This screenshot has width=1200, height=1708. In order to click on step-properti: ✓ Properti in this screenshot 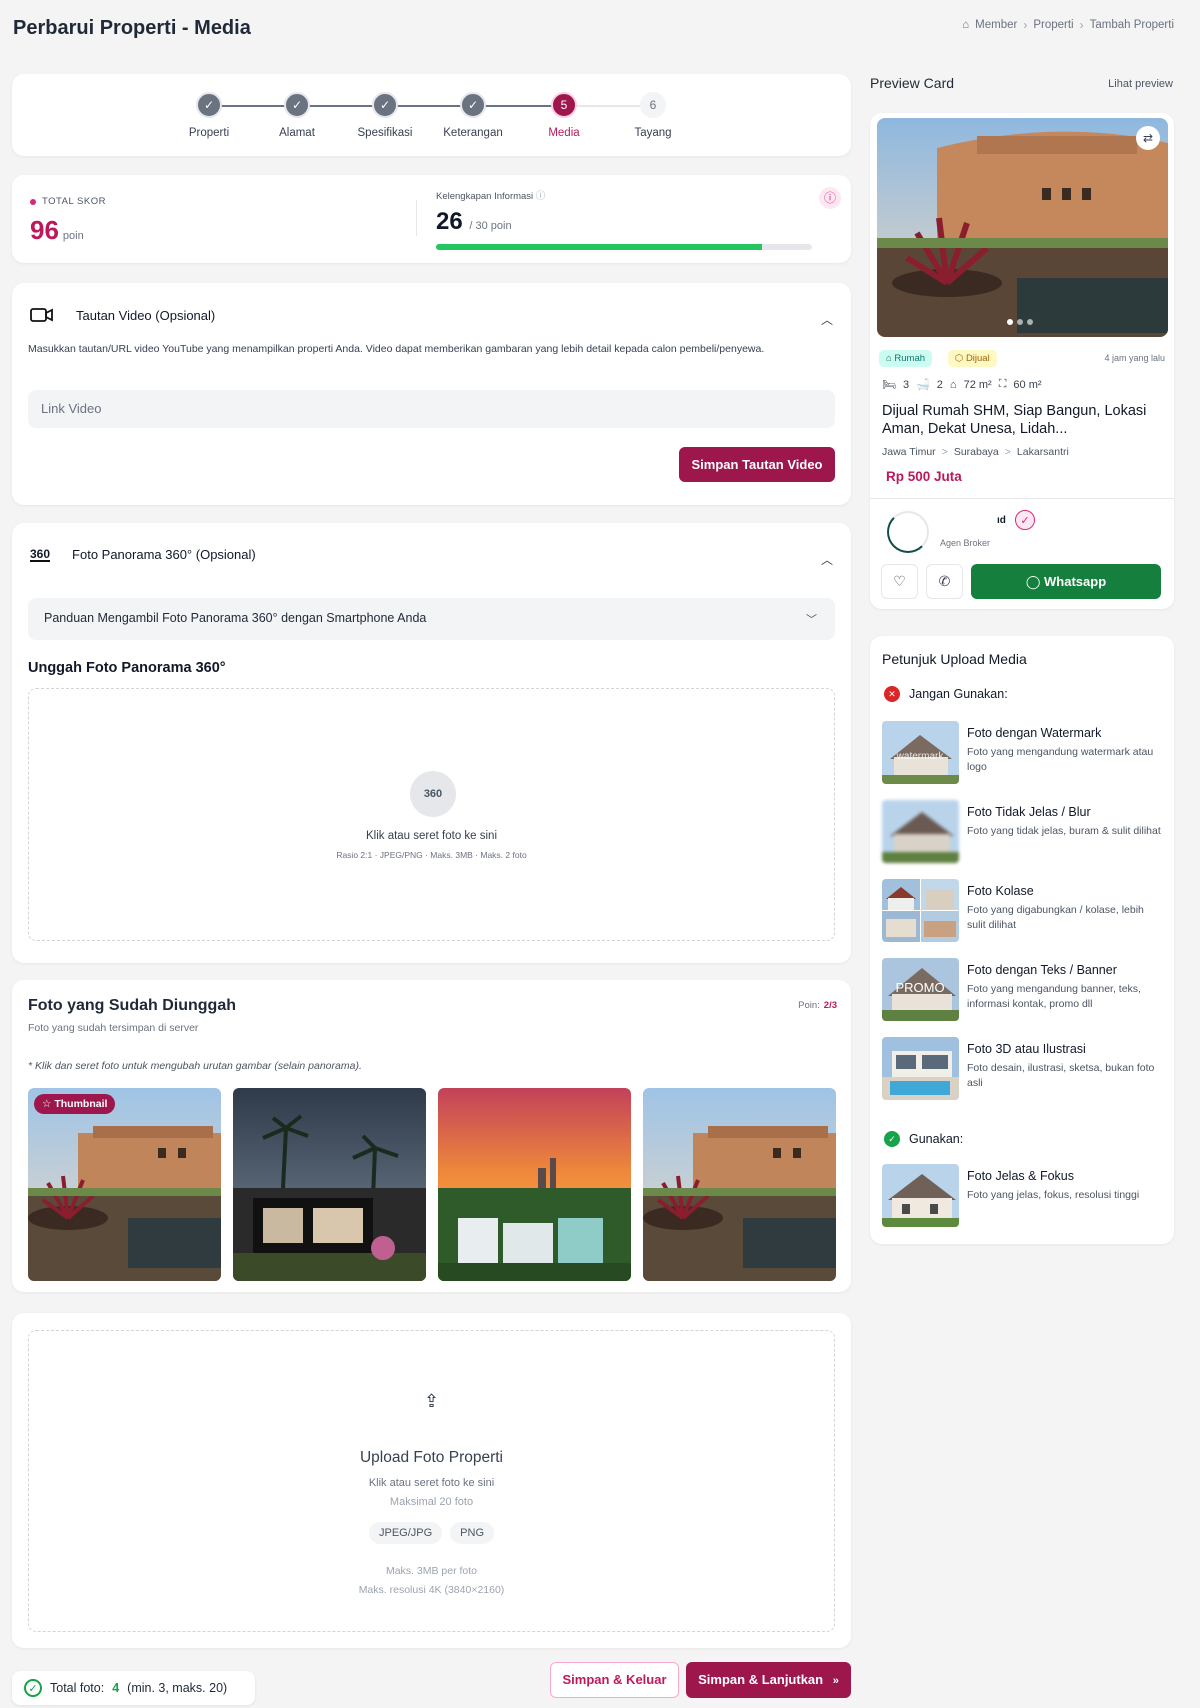, I will do `click(209, 115)`.